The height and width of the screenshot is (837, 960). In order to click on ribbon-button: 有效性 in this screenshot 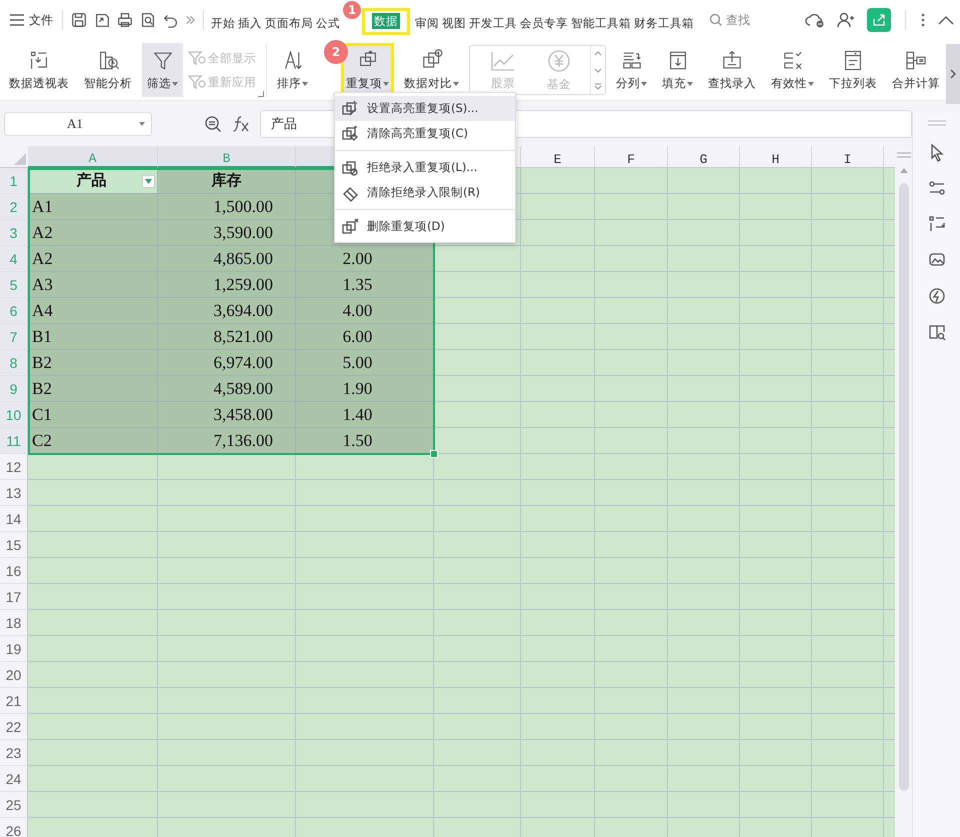, I will do `click(792, 70)`.